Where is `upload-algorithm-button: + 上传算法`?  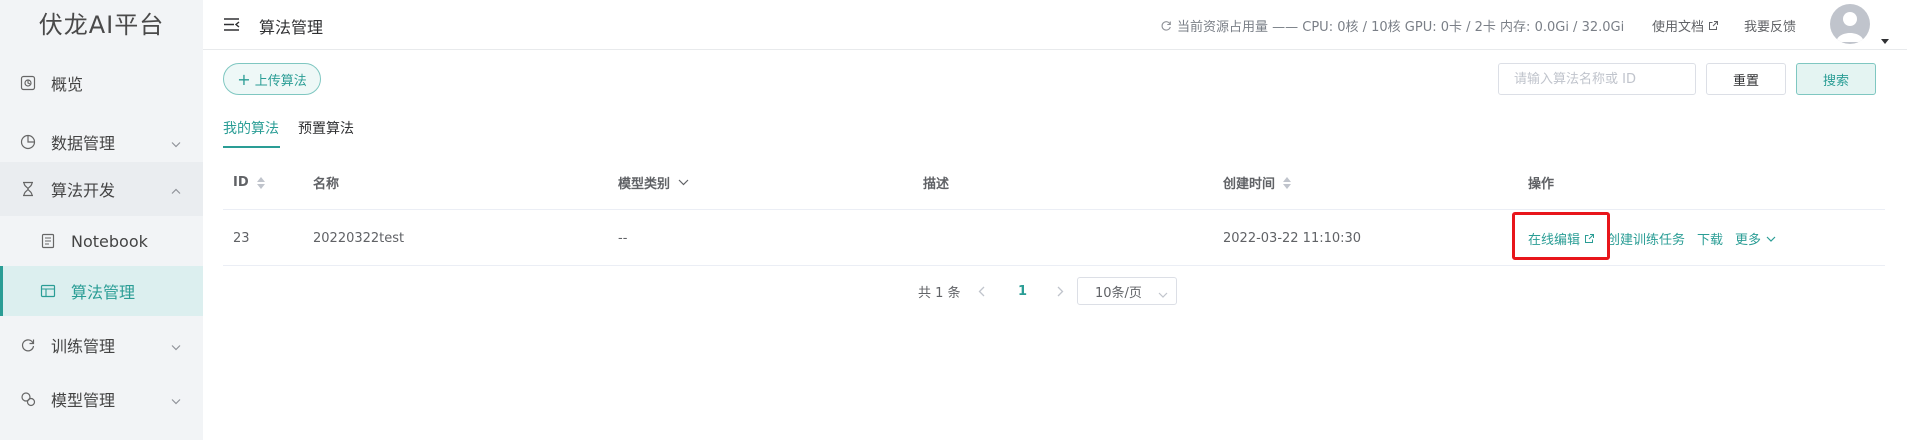
upload-algorithm-button: + 上传算法 is located at coordinates (272, 79).